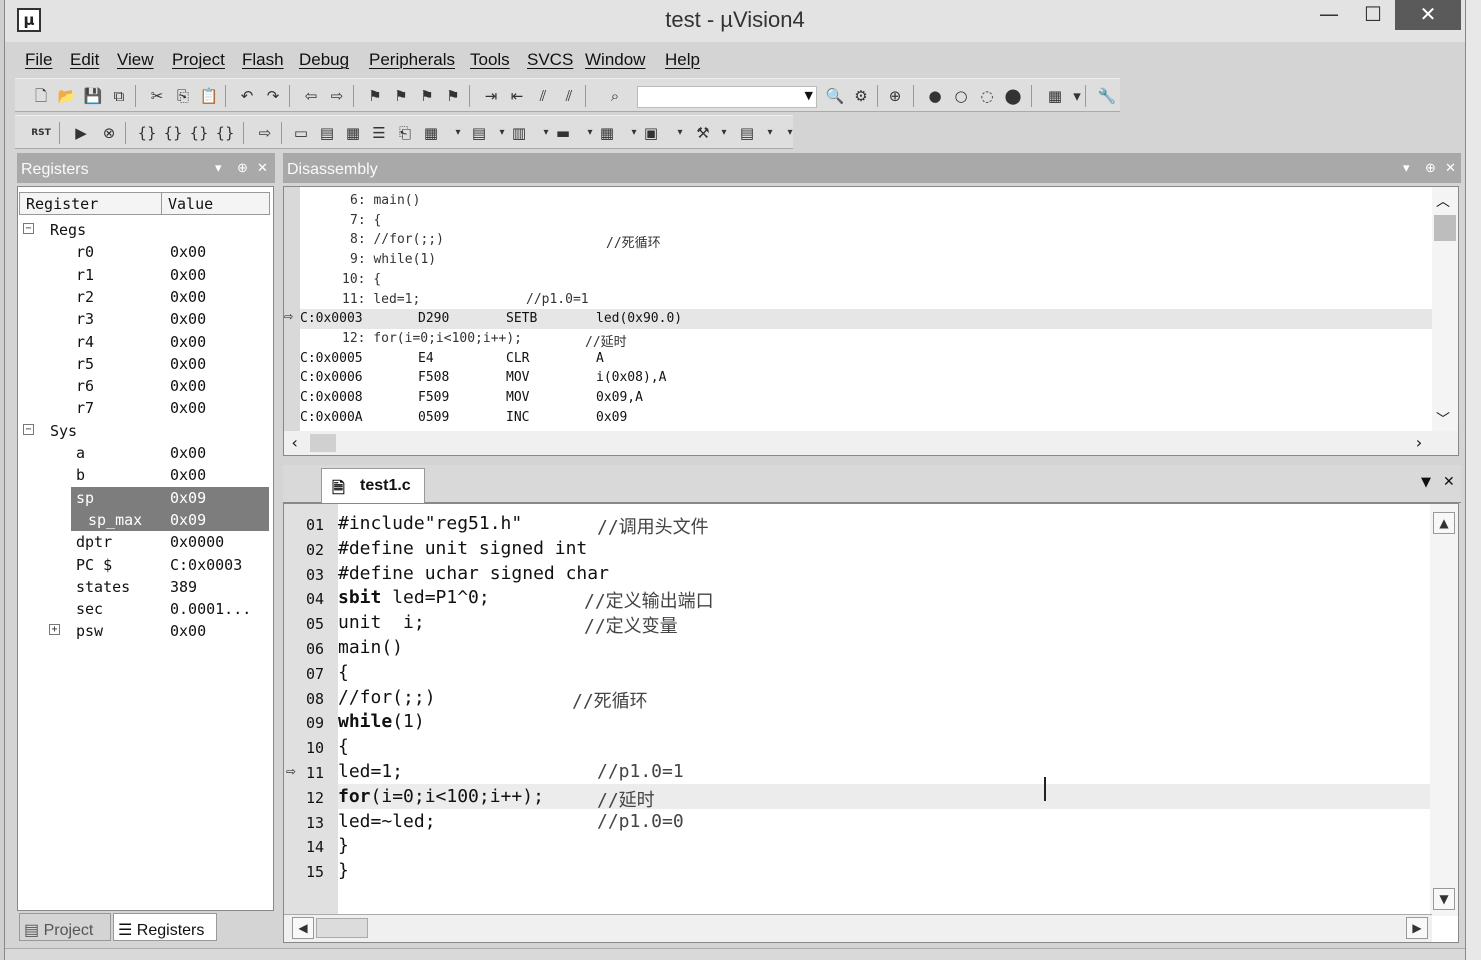 Image resolution: width=1481 pixels, height=960 pixels. What do you see at coordinates (1107, 96) in the screenshot?
I see `configure-icon: 🔧` at bounding box center [1107, 96].